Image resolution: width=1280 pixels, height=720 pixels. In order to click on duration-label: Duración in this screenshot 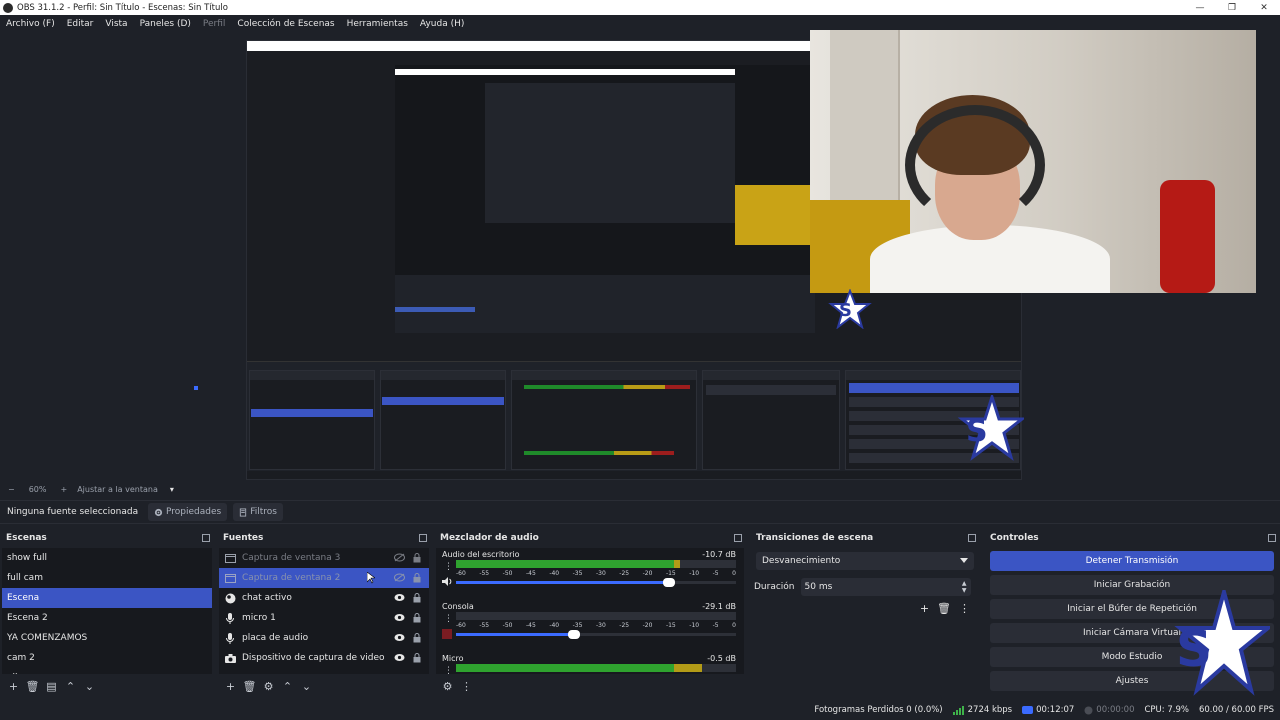, I will do `click(774, 587)`.